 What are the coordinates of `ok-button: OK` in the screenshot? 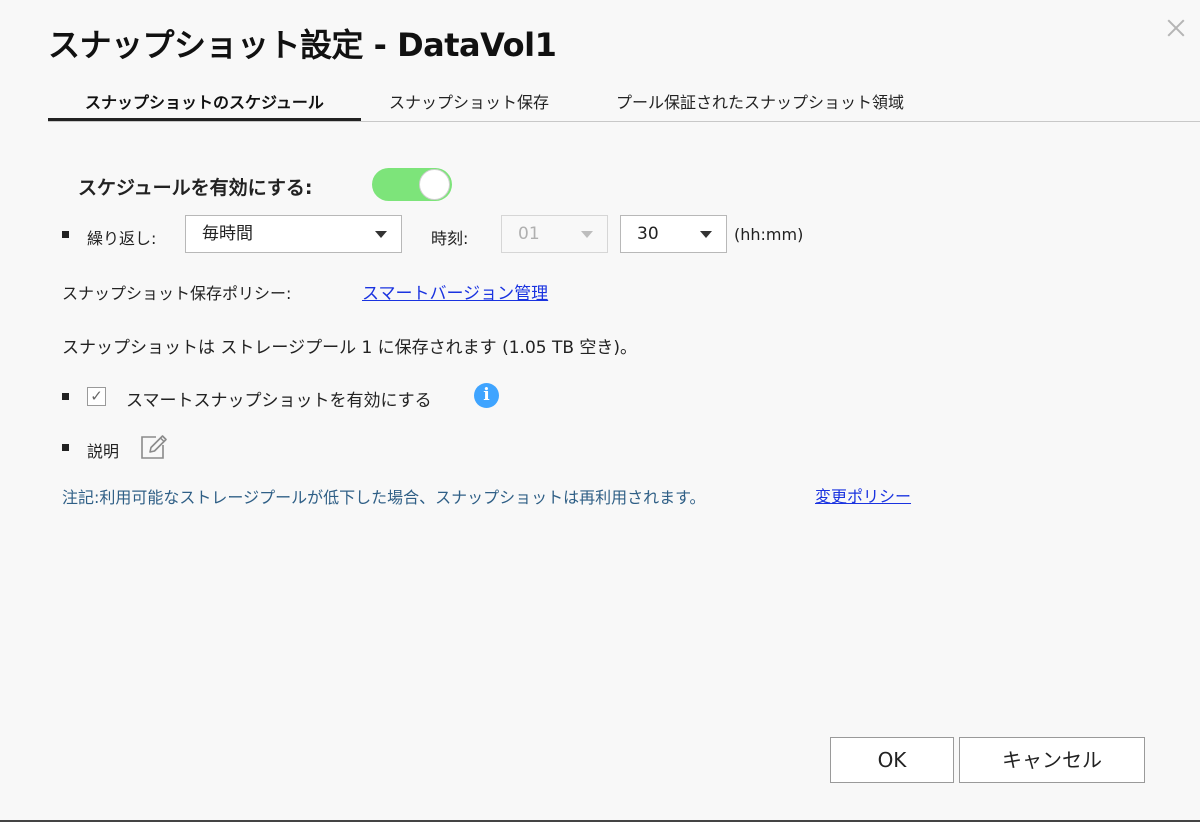 It's located at (892, 760).